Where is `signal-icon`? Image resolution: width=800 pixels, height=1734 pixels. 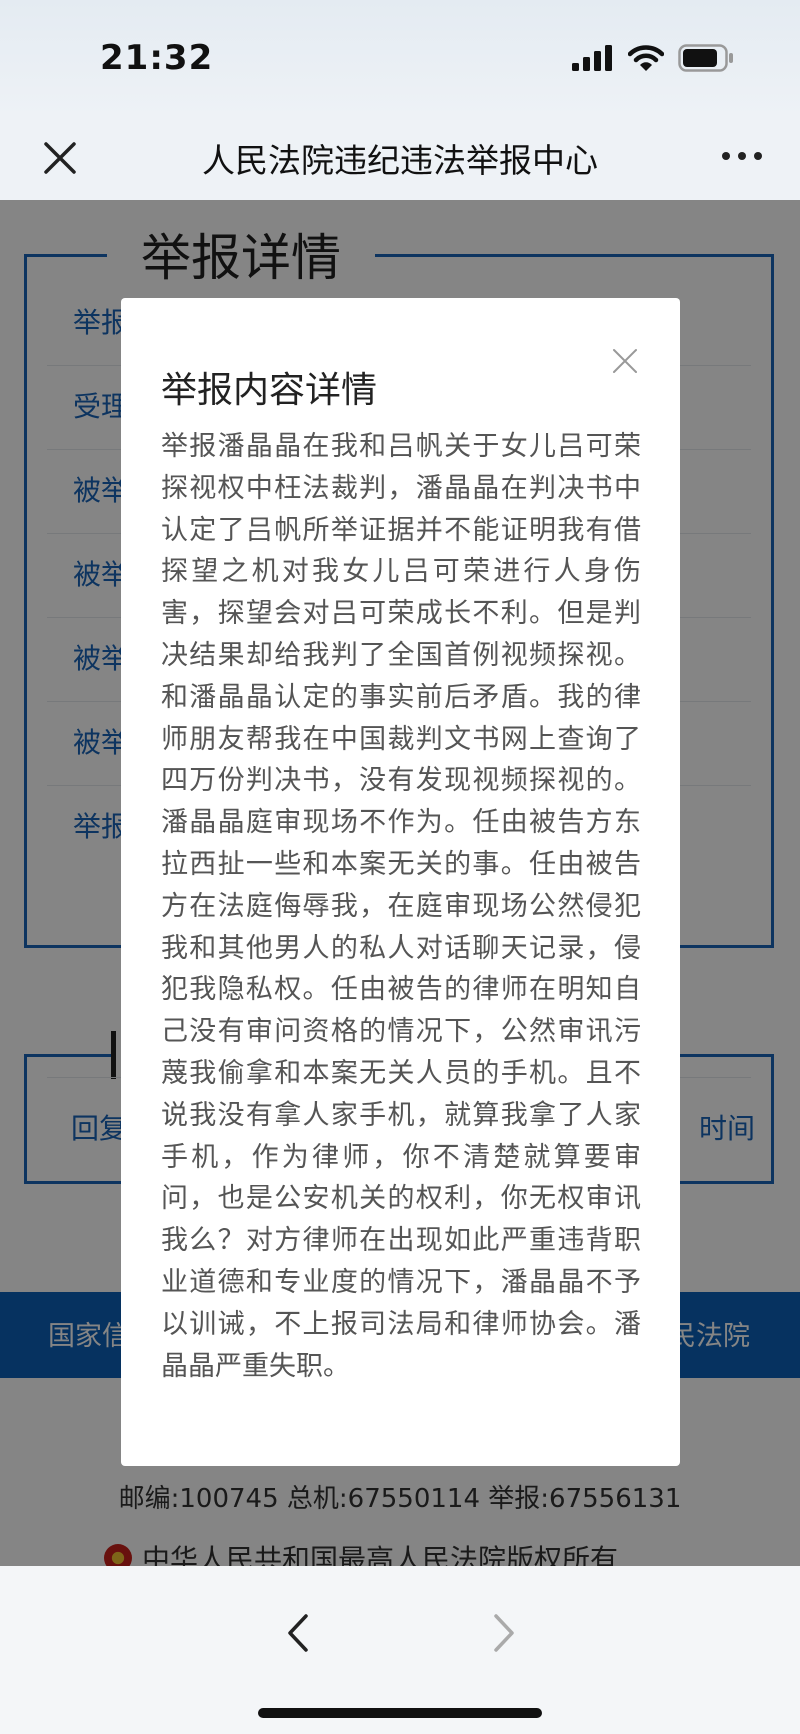
signal-icon is located at coordinates (592, 58).